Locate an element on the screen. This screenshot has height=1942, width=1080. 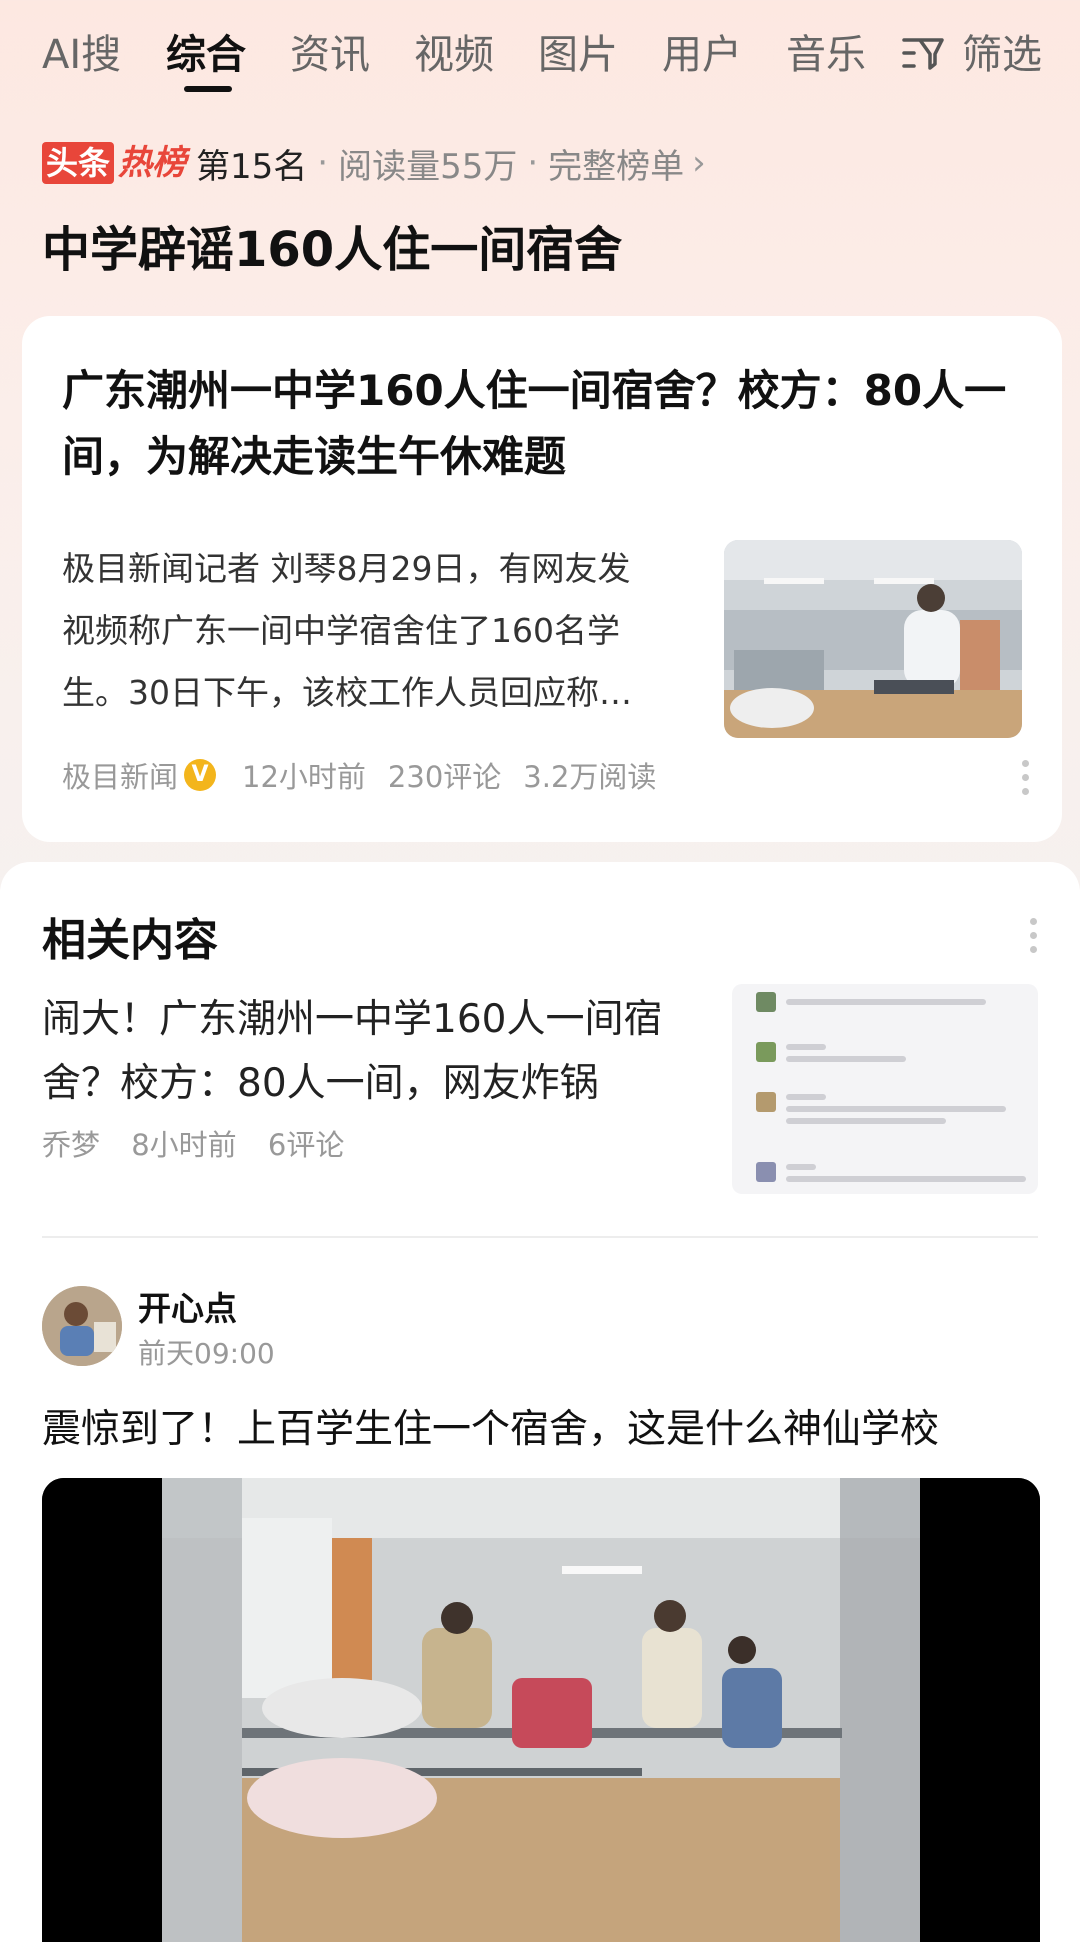
related-item-title: 闹大！广东潮州一中学160人一间宿舍？校方：80人一间，网友炸锅 is located at coordinates (372, 1052).